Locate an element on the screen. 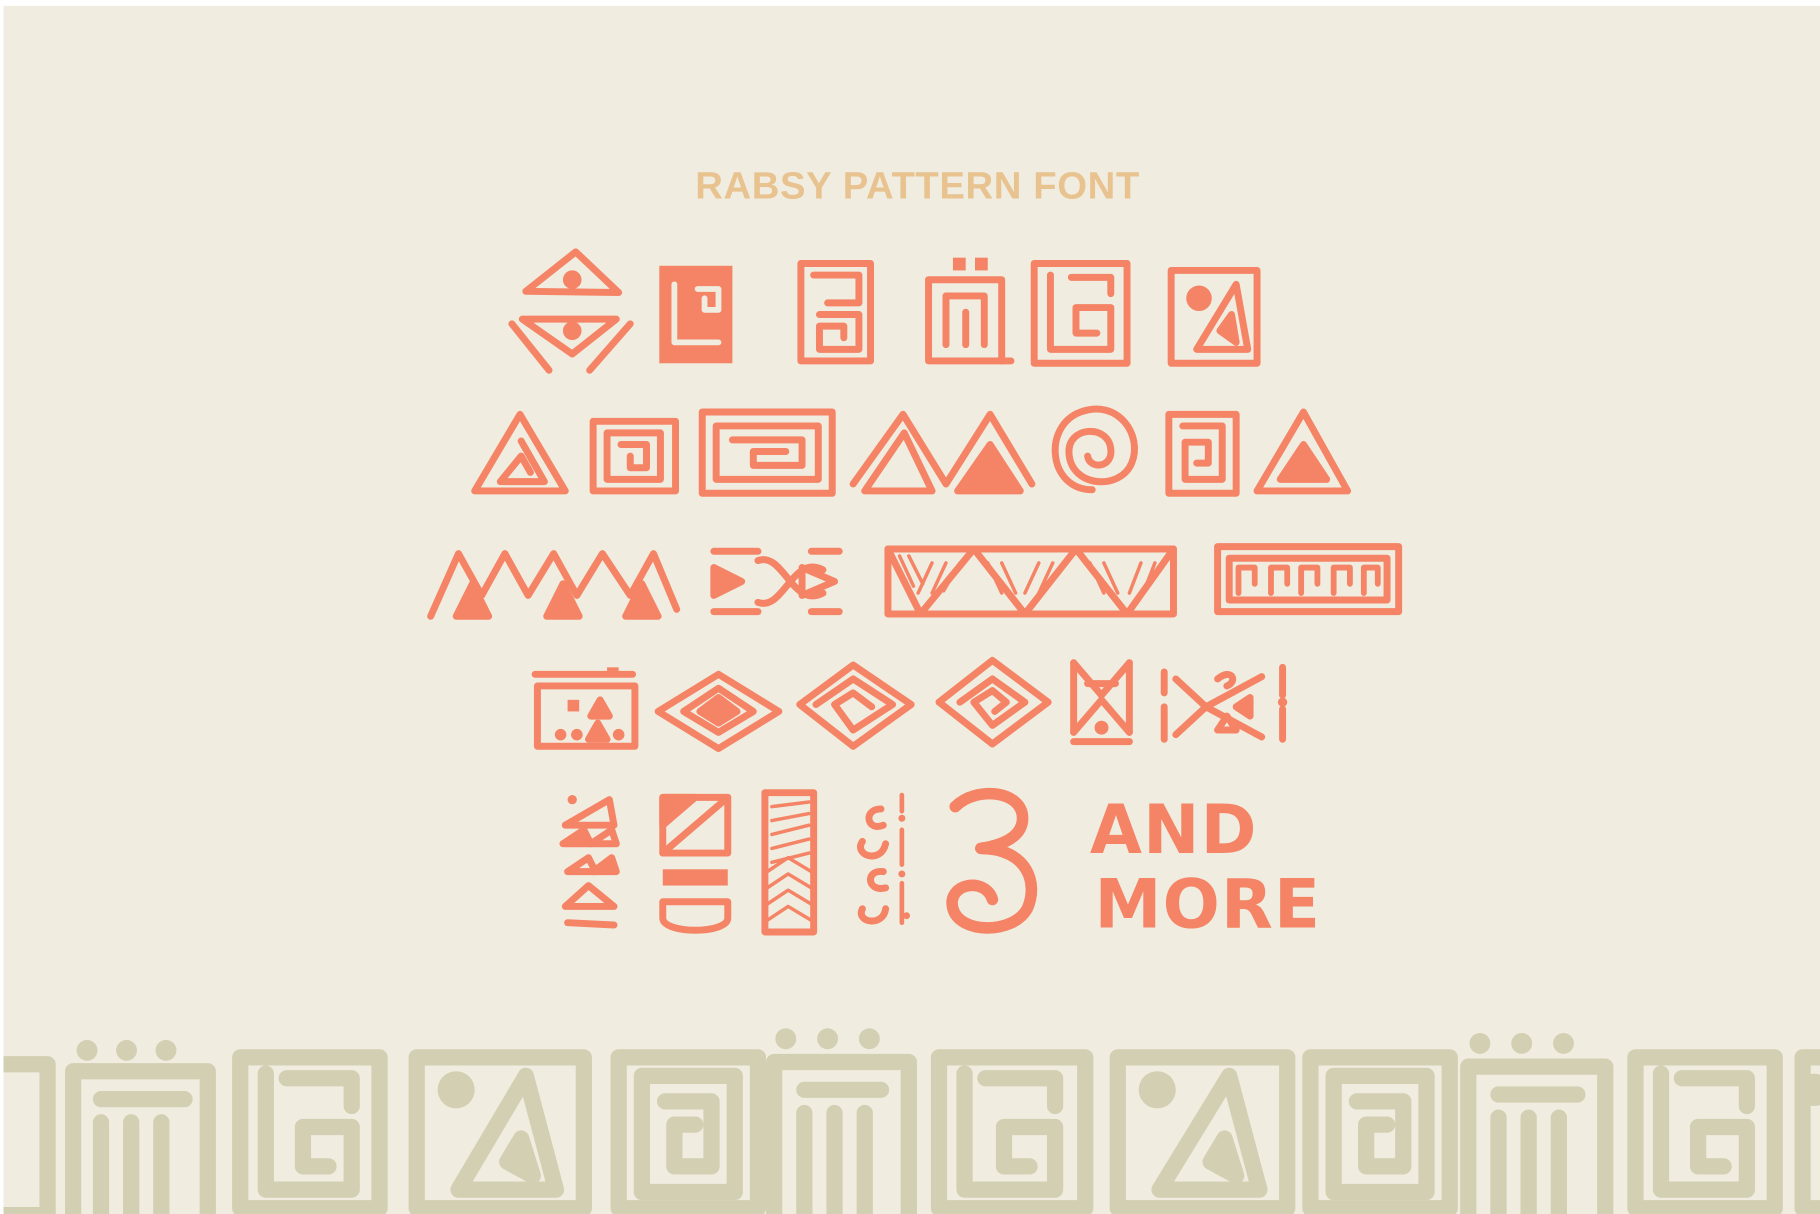  and-more-label: AND MORE is located at coordinates (1206, 867).